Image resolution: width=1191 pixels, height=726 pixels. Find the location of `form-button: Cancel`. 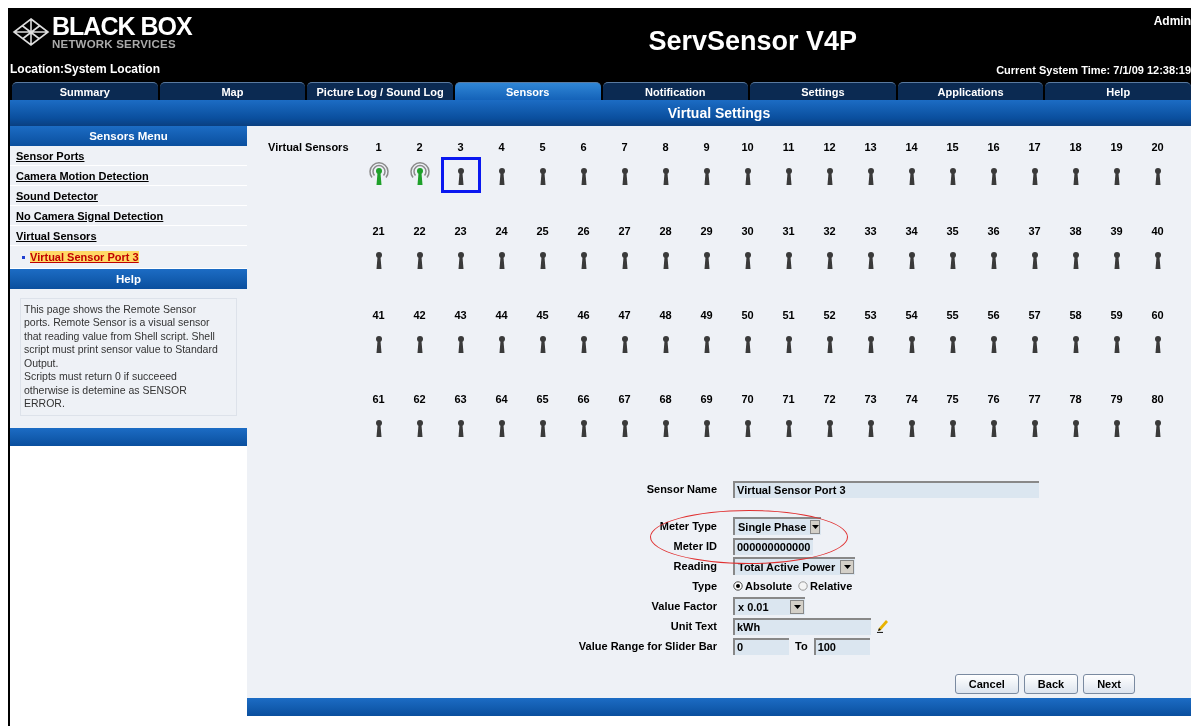

form-button: Cancel is located at coordinates (986, 684).